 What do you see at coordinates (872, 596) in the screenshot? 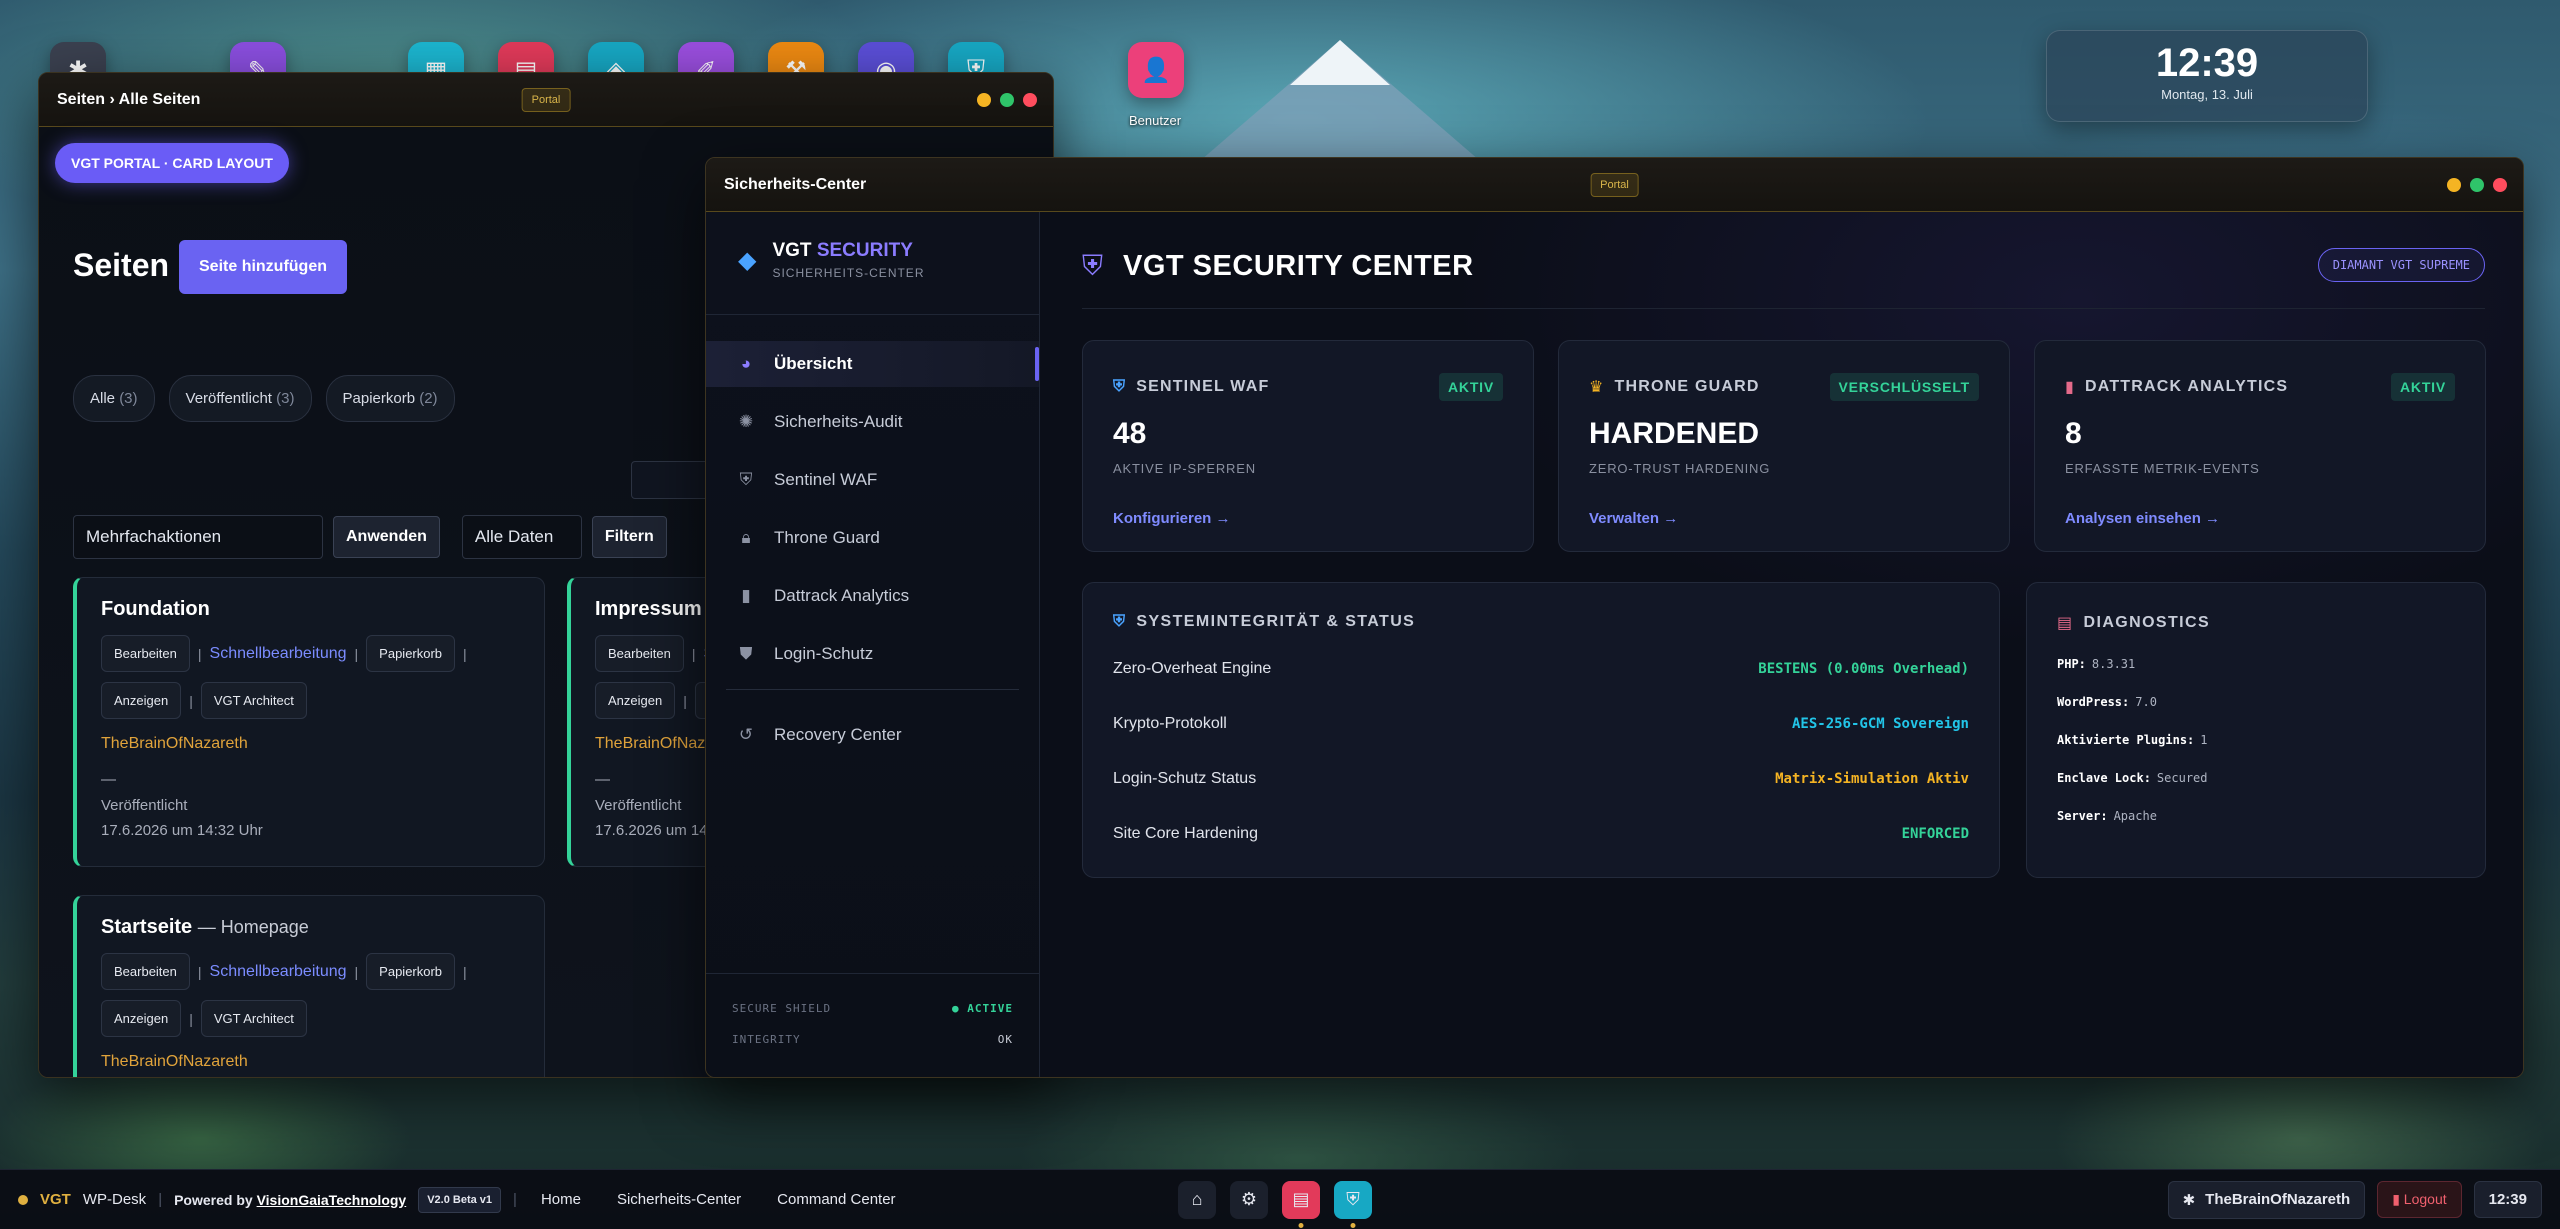
I see `nav-item-dattrack-analytics: ▮ Dattrack Analytics` at bounding box center [872, 596].